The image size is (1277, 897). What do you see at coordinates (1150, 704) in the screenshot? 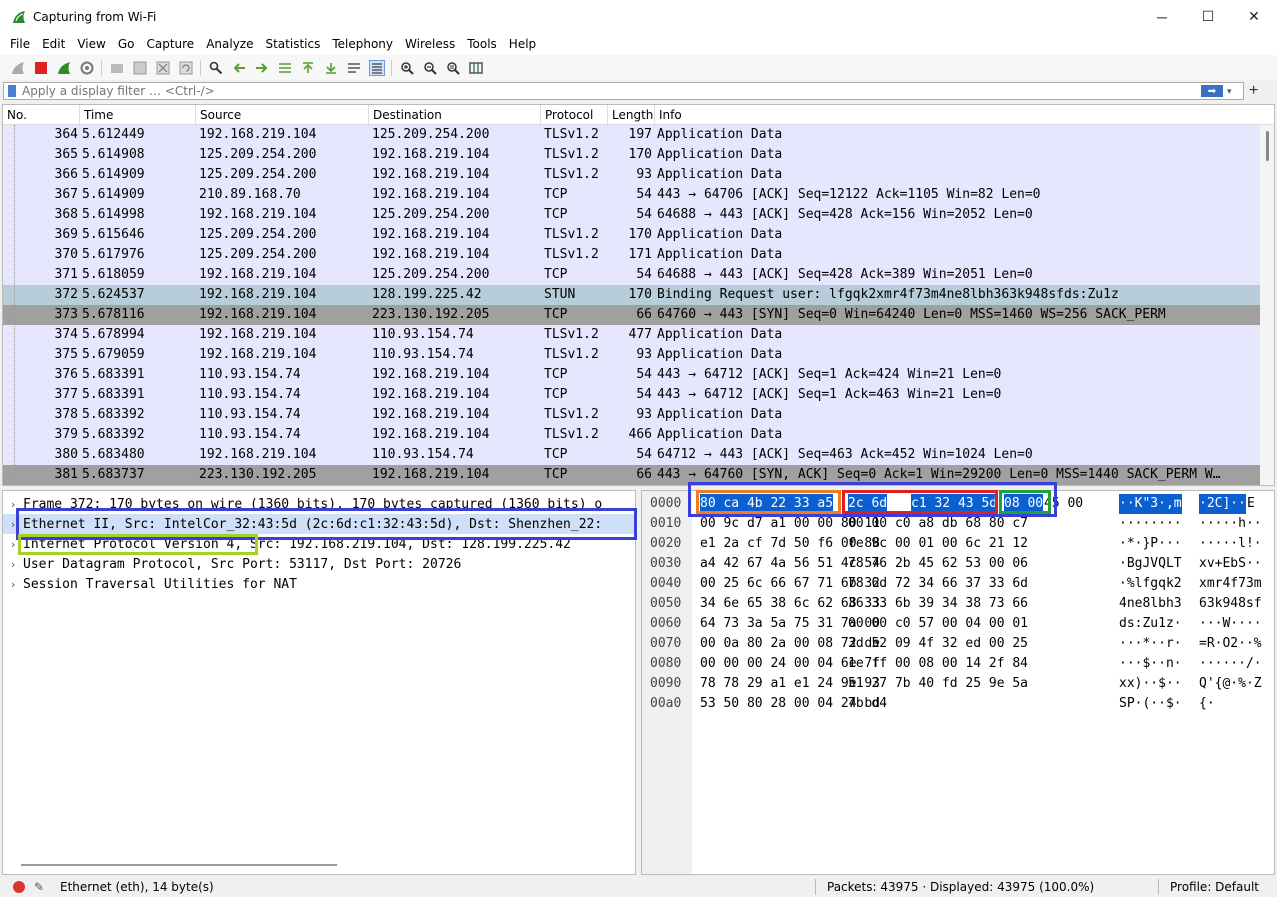
I see `bytes-ascii: SP·(··$·` at bounding box center [1150, 704].